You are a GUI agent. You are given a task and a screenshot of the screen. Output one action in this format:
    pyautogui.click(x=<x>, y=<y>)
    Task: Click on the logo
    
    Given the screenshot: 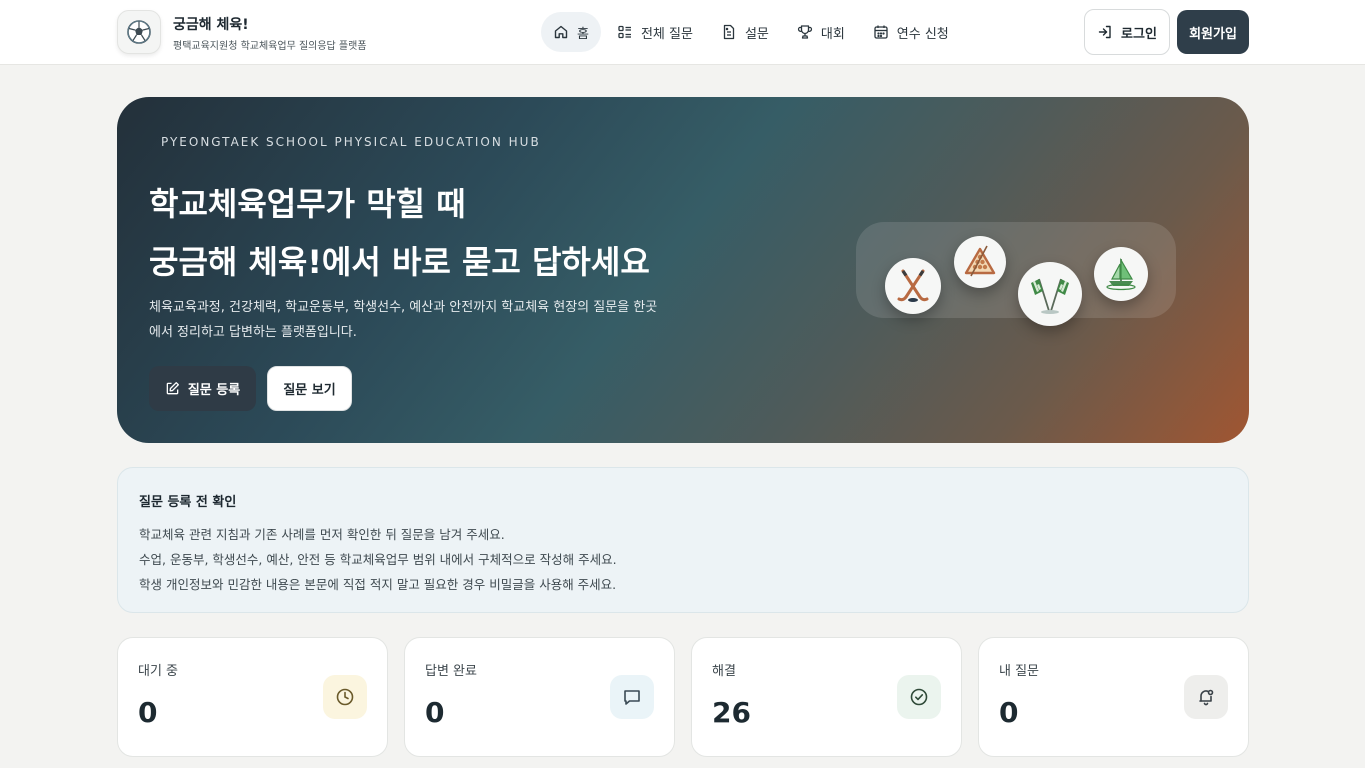 What is the action you would take?
    pyautogui.click(x=139, y=32)
    